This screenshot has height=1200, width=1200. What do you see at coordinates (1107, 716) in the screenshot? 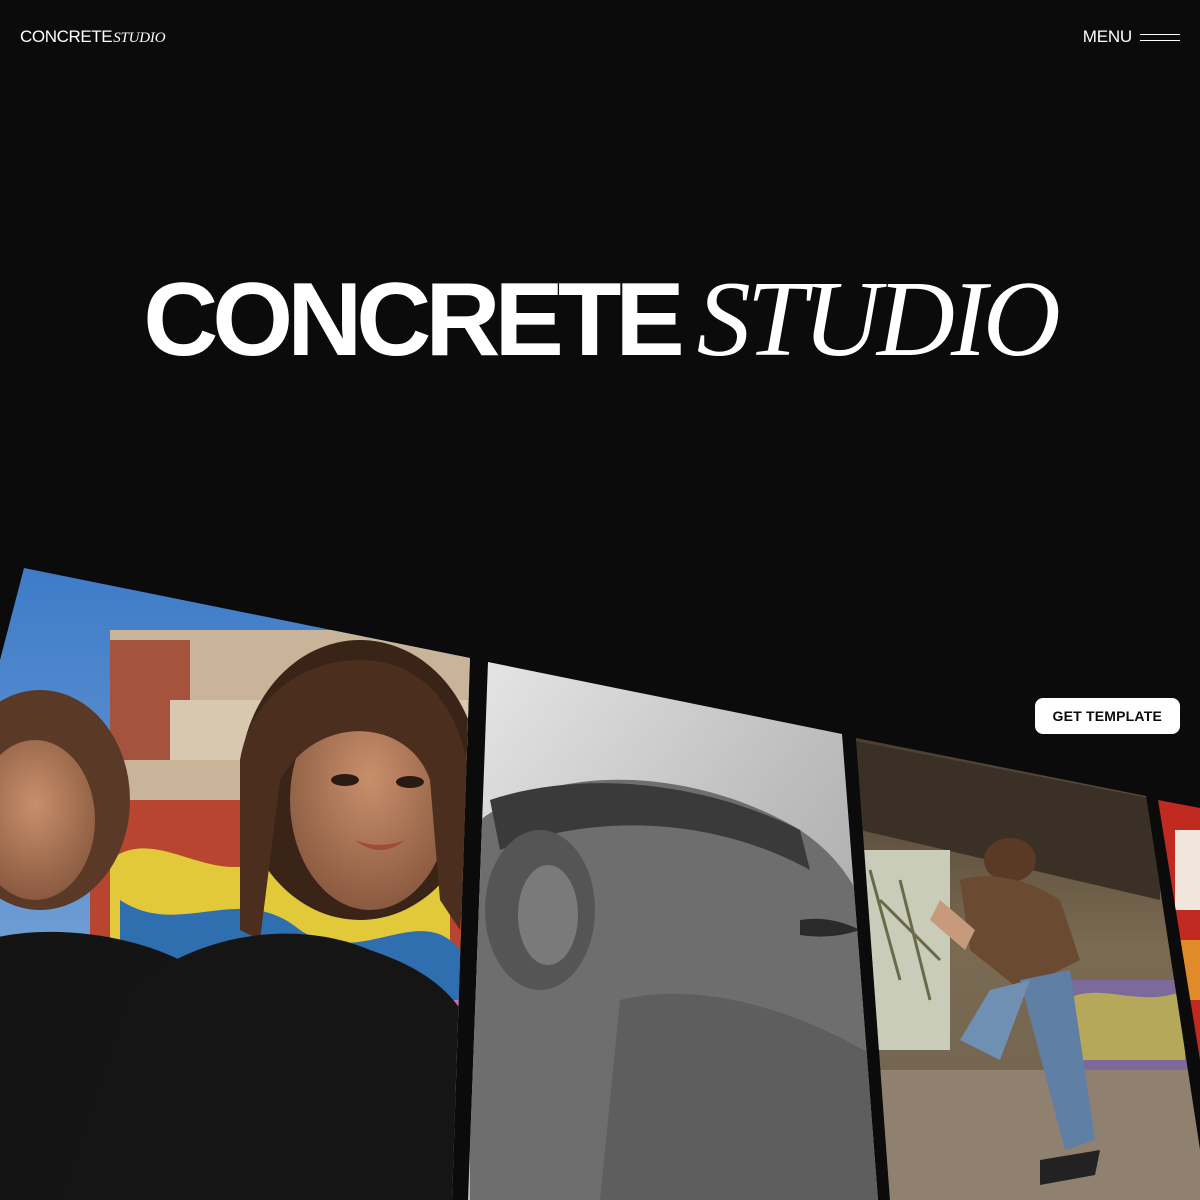
I see `get-template-button: GET TEMPLATE` at bounding box center [1107, 716].